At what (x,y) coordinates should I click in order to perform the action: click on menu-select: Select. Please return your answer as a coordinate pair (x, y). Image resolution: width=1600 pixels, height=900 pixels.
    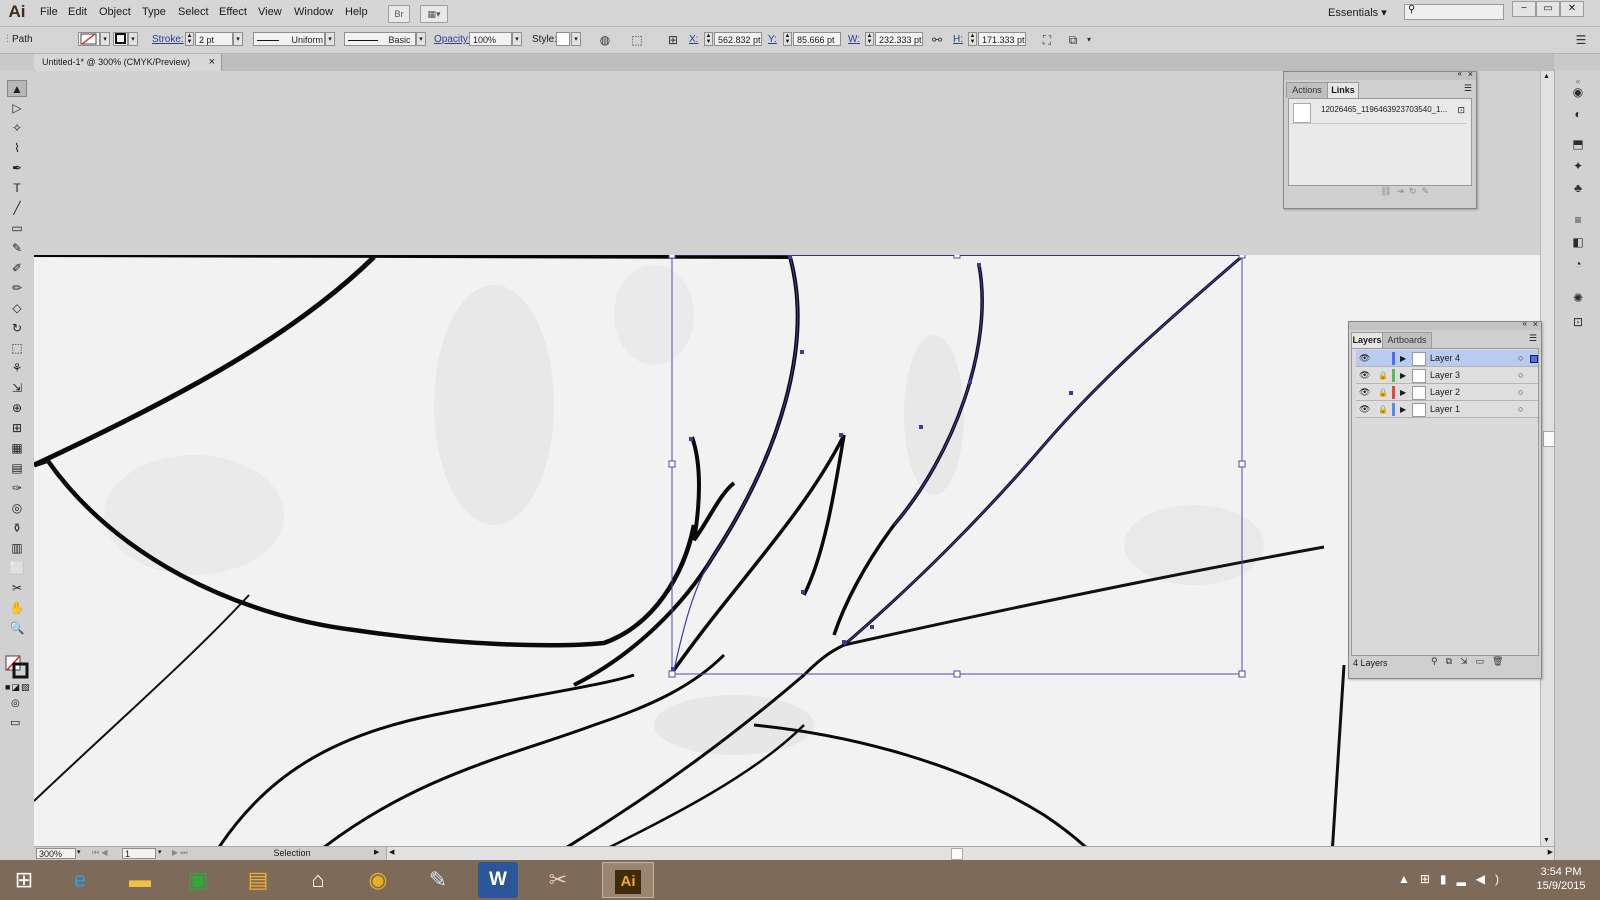
    Looking at the image, I should click on (193, 12).